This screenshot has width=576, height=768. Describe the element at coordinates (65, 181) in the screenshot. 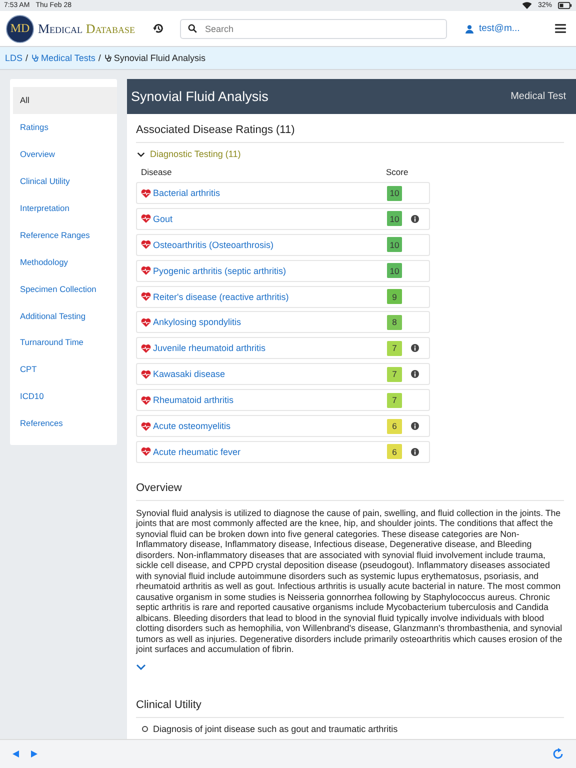

I see `sidebar-item: Clinical Utility` at that location.